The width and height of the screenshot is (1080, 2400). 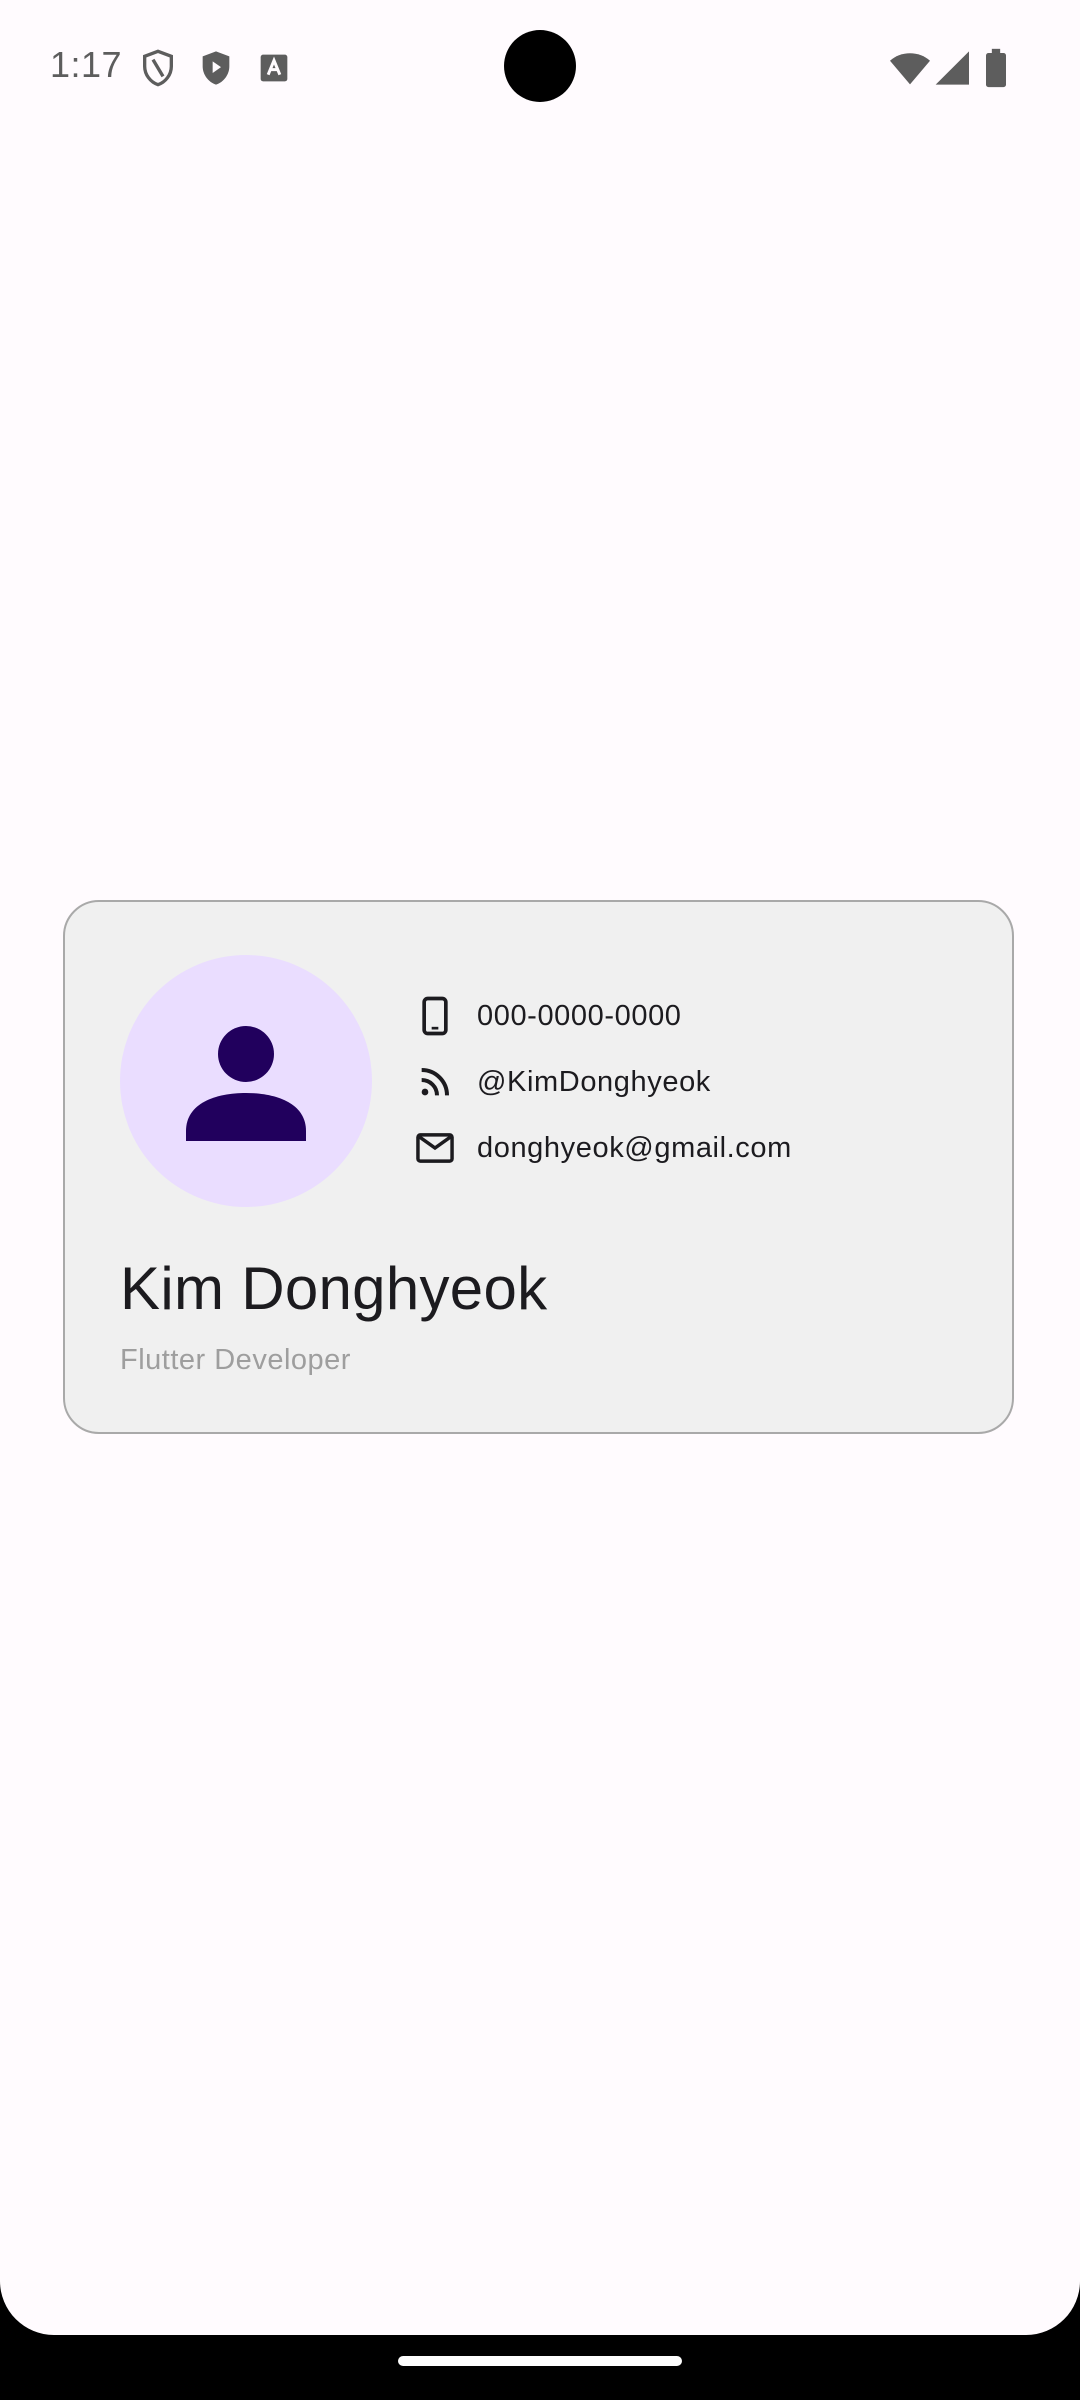 I want to click on rss-feed-icon, so click(x=435, y=1082).